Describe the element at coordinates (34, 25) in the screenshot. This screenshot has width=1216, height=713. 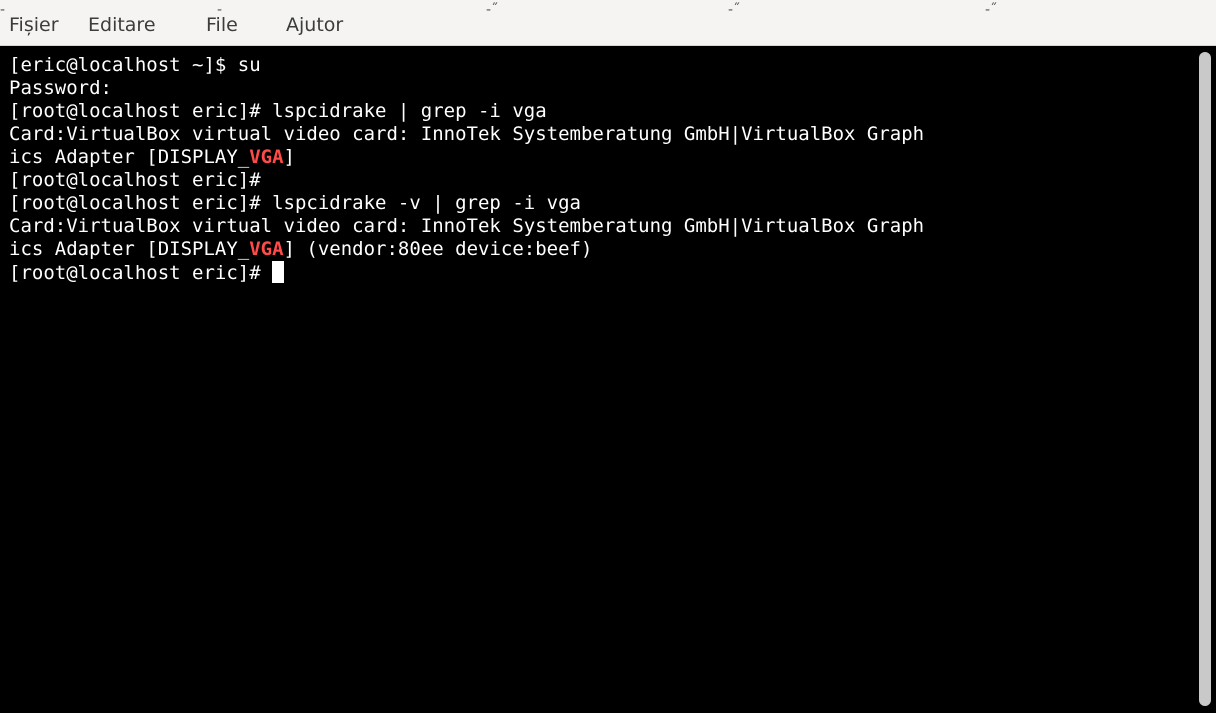
I see `menu-fisier: Fișier` at that location.